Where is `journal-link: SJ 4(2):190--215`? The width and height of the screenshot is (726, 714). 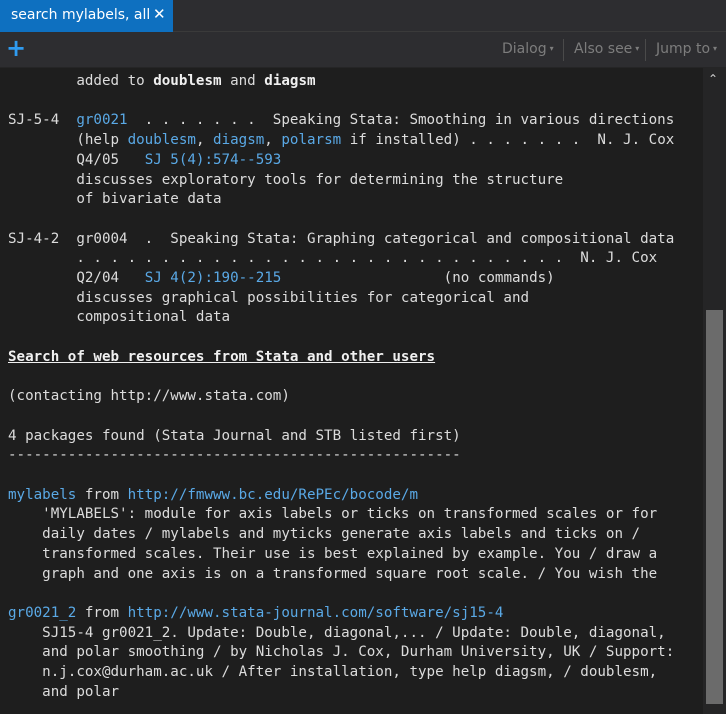 journal-link: SJ 4(2):190--215 is located at coordinates (213, 278).